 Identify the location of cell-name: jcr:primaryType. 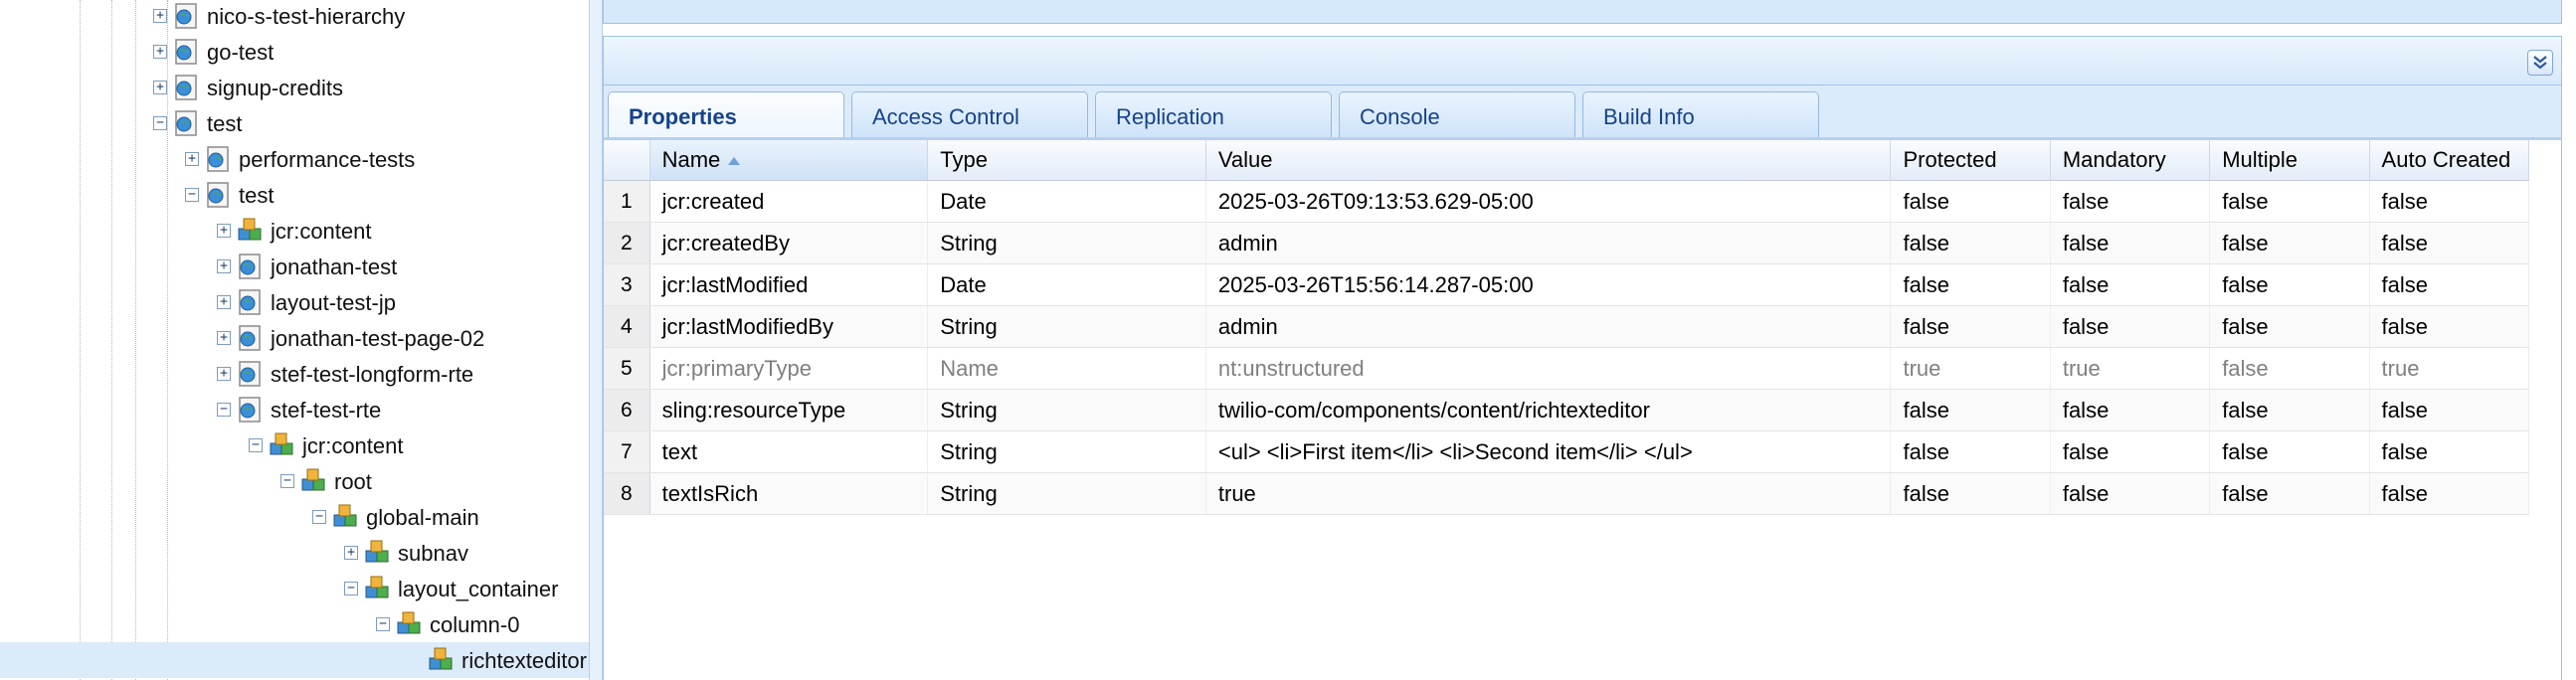
(789, 368).